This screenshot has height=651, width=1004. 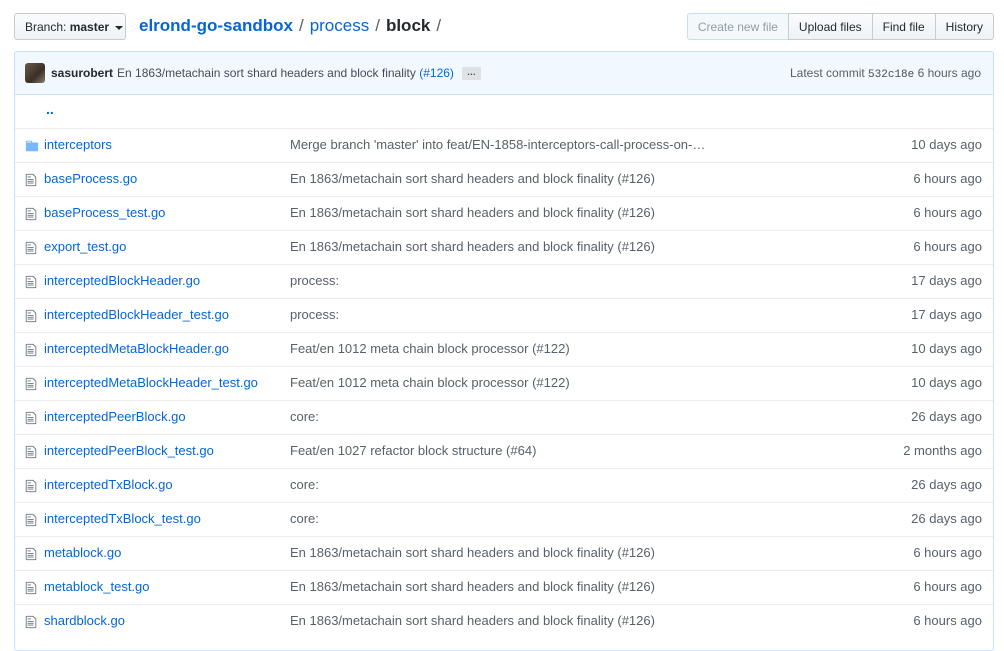 I want to click on file-name-link: baseProcess_test.go, so click(x=104, y=212).